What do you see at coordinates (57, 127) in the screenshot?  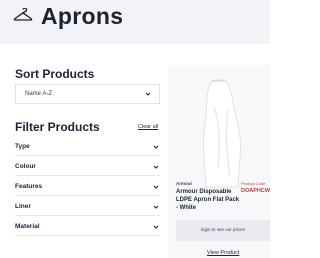 I see `filter-title: Filter Products` at bounding box center [57, 127].